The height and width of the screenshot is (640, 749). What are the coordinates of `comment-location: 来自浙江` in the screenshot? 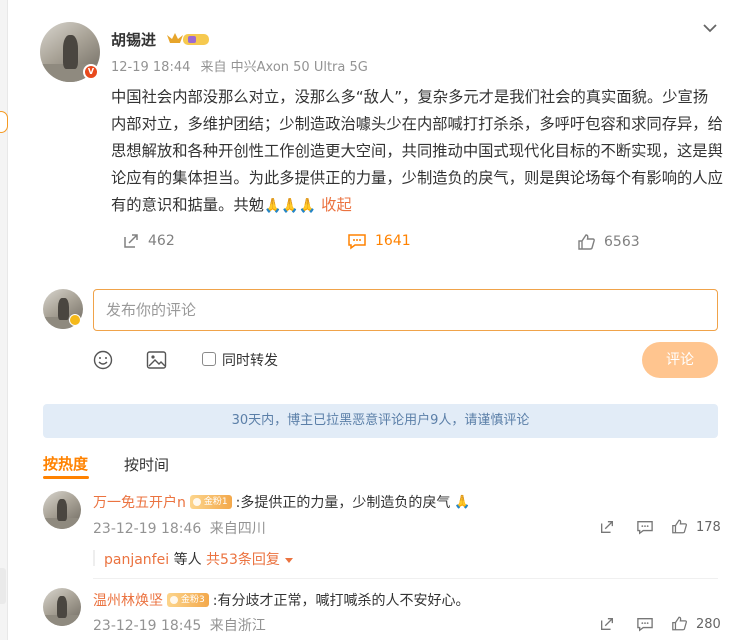 It's located at (237, 626).